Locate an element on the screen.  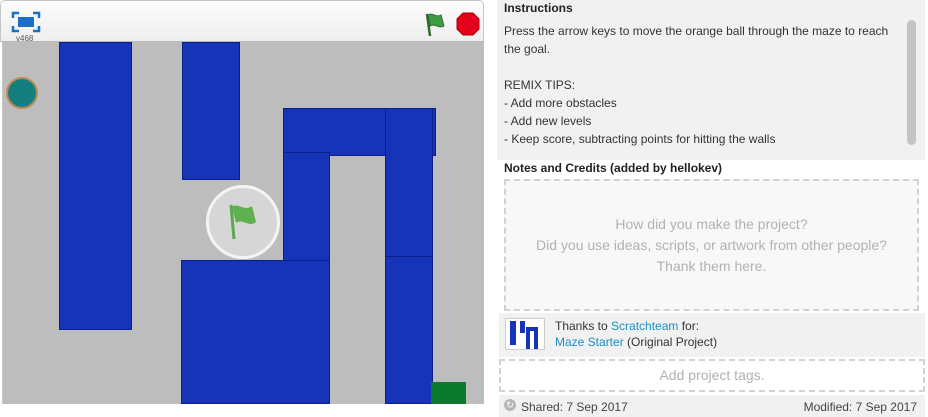
play-overlay-button is located at coordinates (243, 222).